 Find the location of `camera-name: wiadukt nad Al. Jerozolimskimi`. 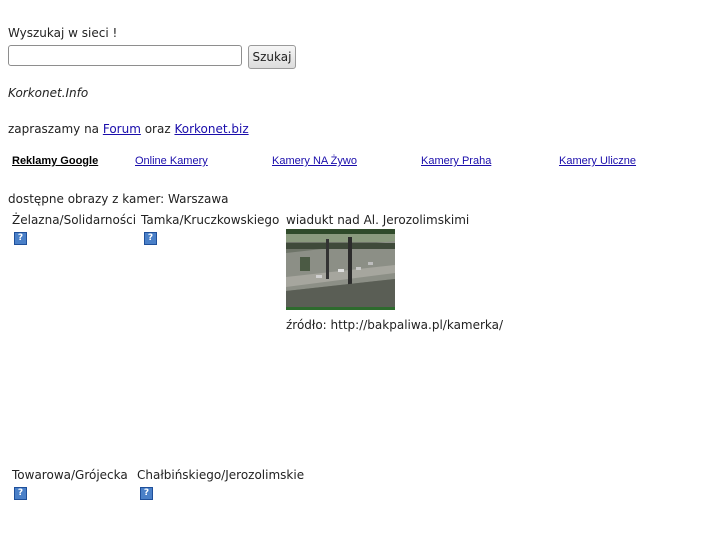

camera-name: wiadukt nad Al. Jerozolimskimi is located at coordinates (378, 220).